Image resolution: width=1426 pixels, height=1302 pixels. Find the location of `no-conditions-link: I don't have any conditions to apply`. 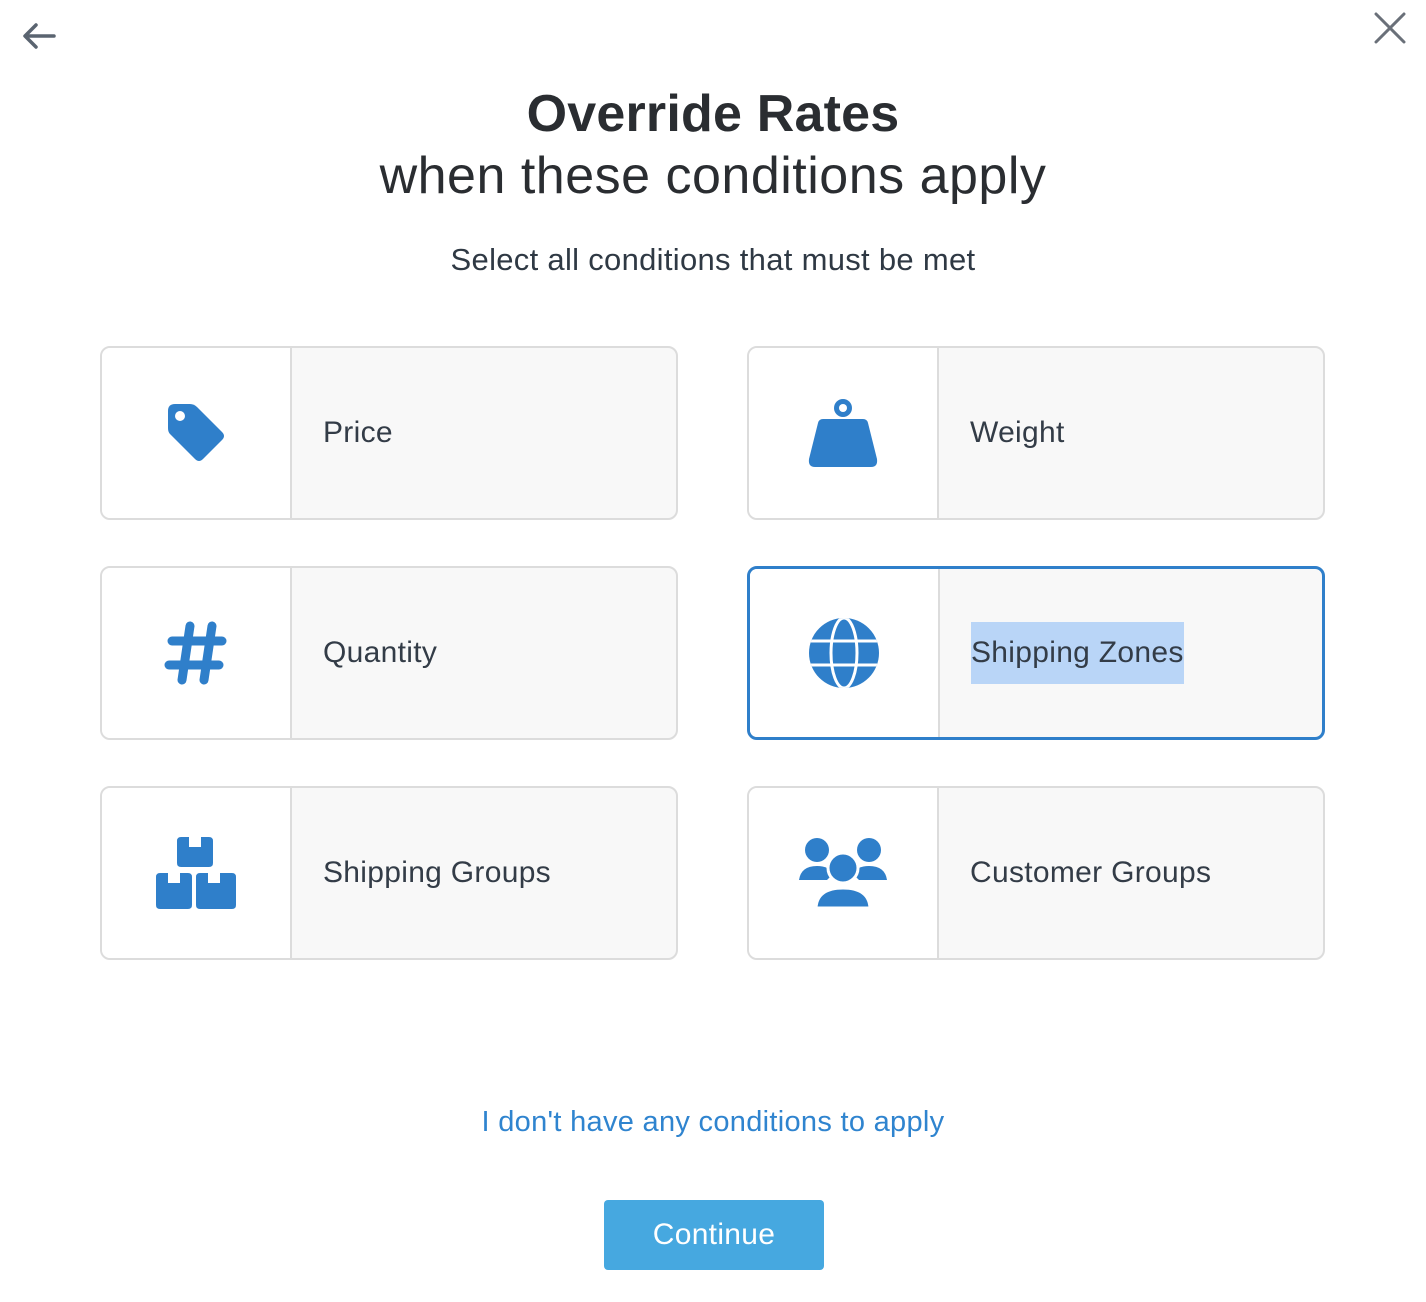

no-conditions-link: I don't have any conditions to apply is located at coordinates (713, 1122).